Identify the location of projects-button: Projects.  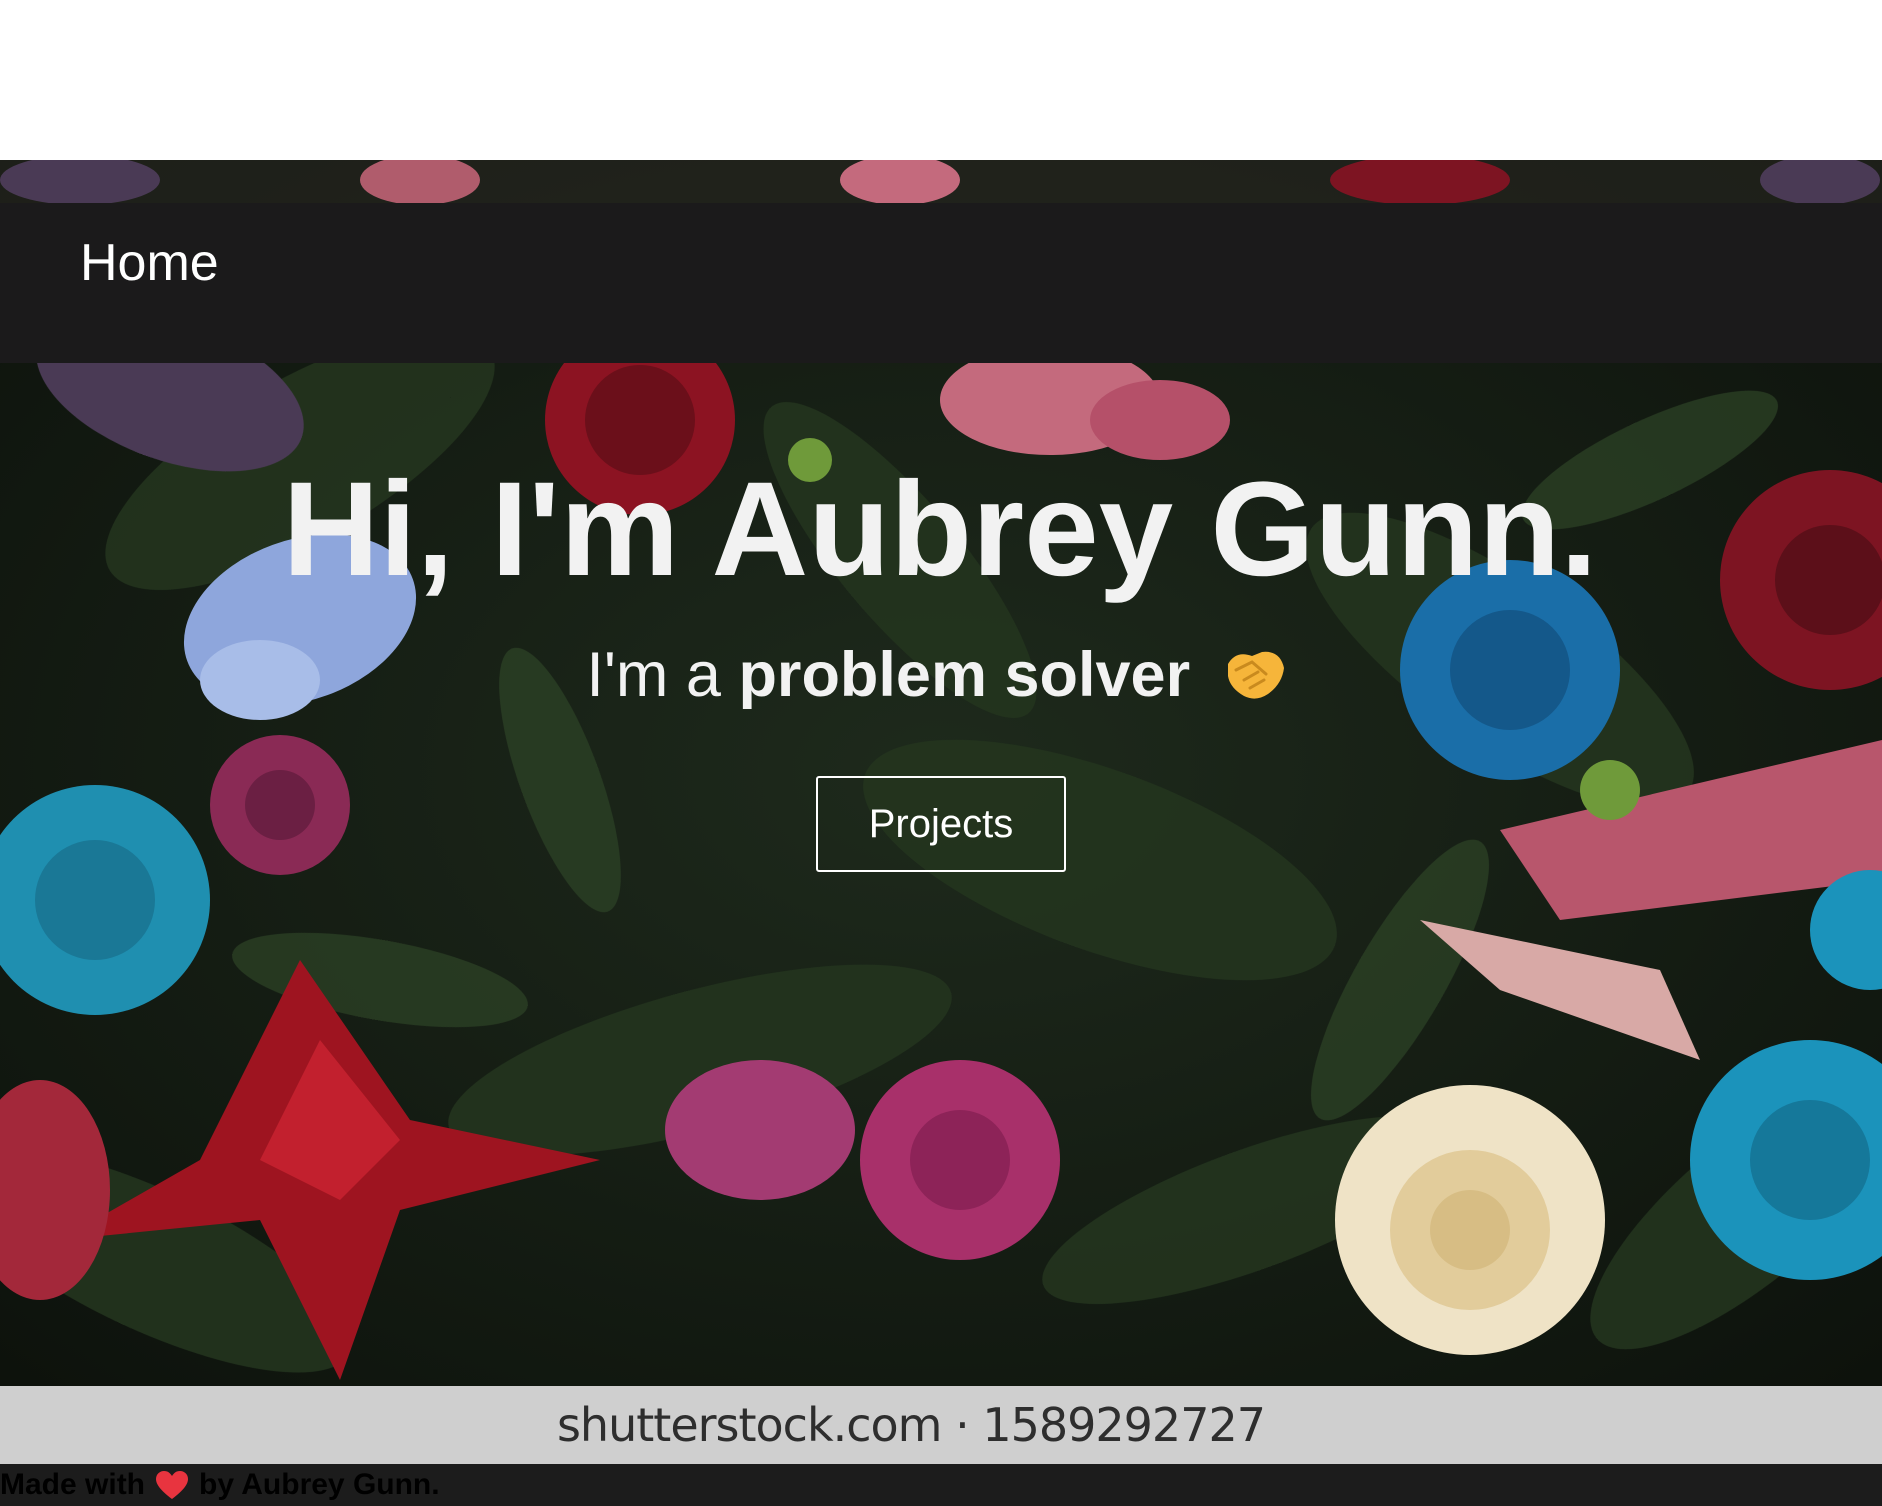
(941, 824).